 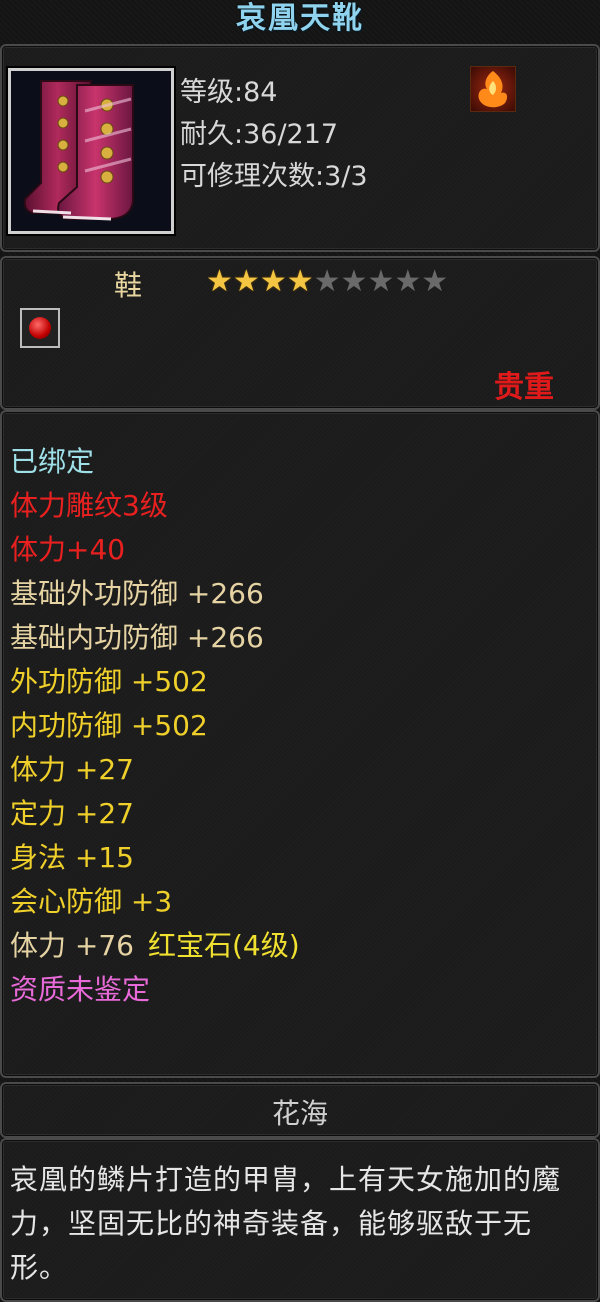 I want to click on base-outer-defense-attr: 基础外功防御 +266, so click(x=137, y=593).